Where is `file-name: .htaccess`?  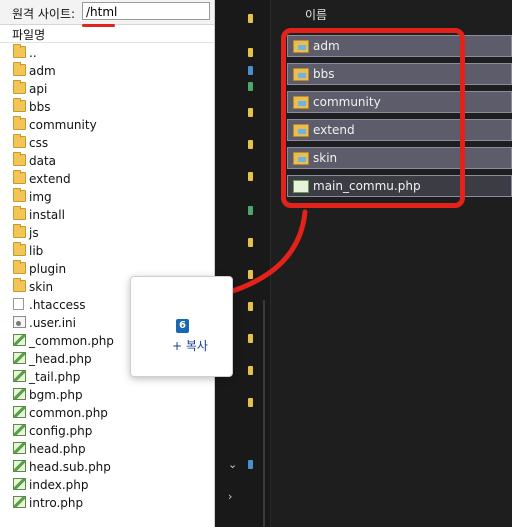
file-name: .htaccess is located at coordinates (57, 305).